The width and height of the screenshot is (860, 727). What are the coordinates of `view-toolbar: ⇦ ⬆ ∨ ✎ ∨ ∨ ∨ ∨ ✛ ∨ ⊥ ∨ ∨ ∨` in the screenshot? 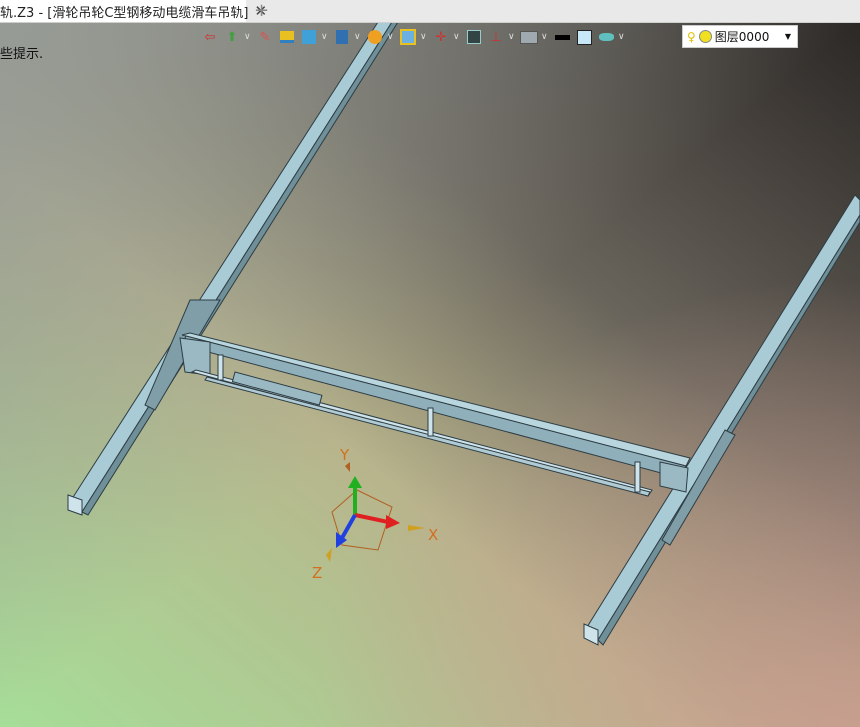 It's located at (413, 37).